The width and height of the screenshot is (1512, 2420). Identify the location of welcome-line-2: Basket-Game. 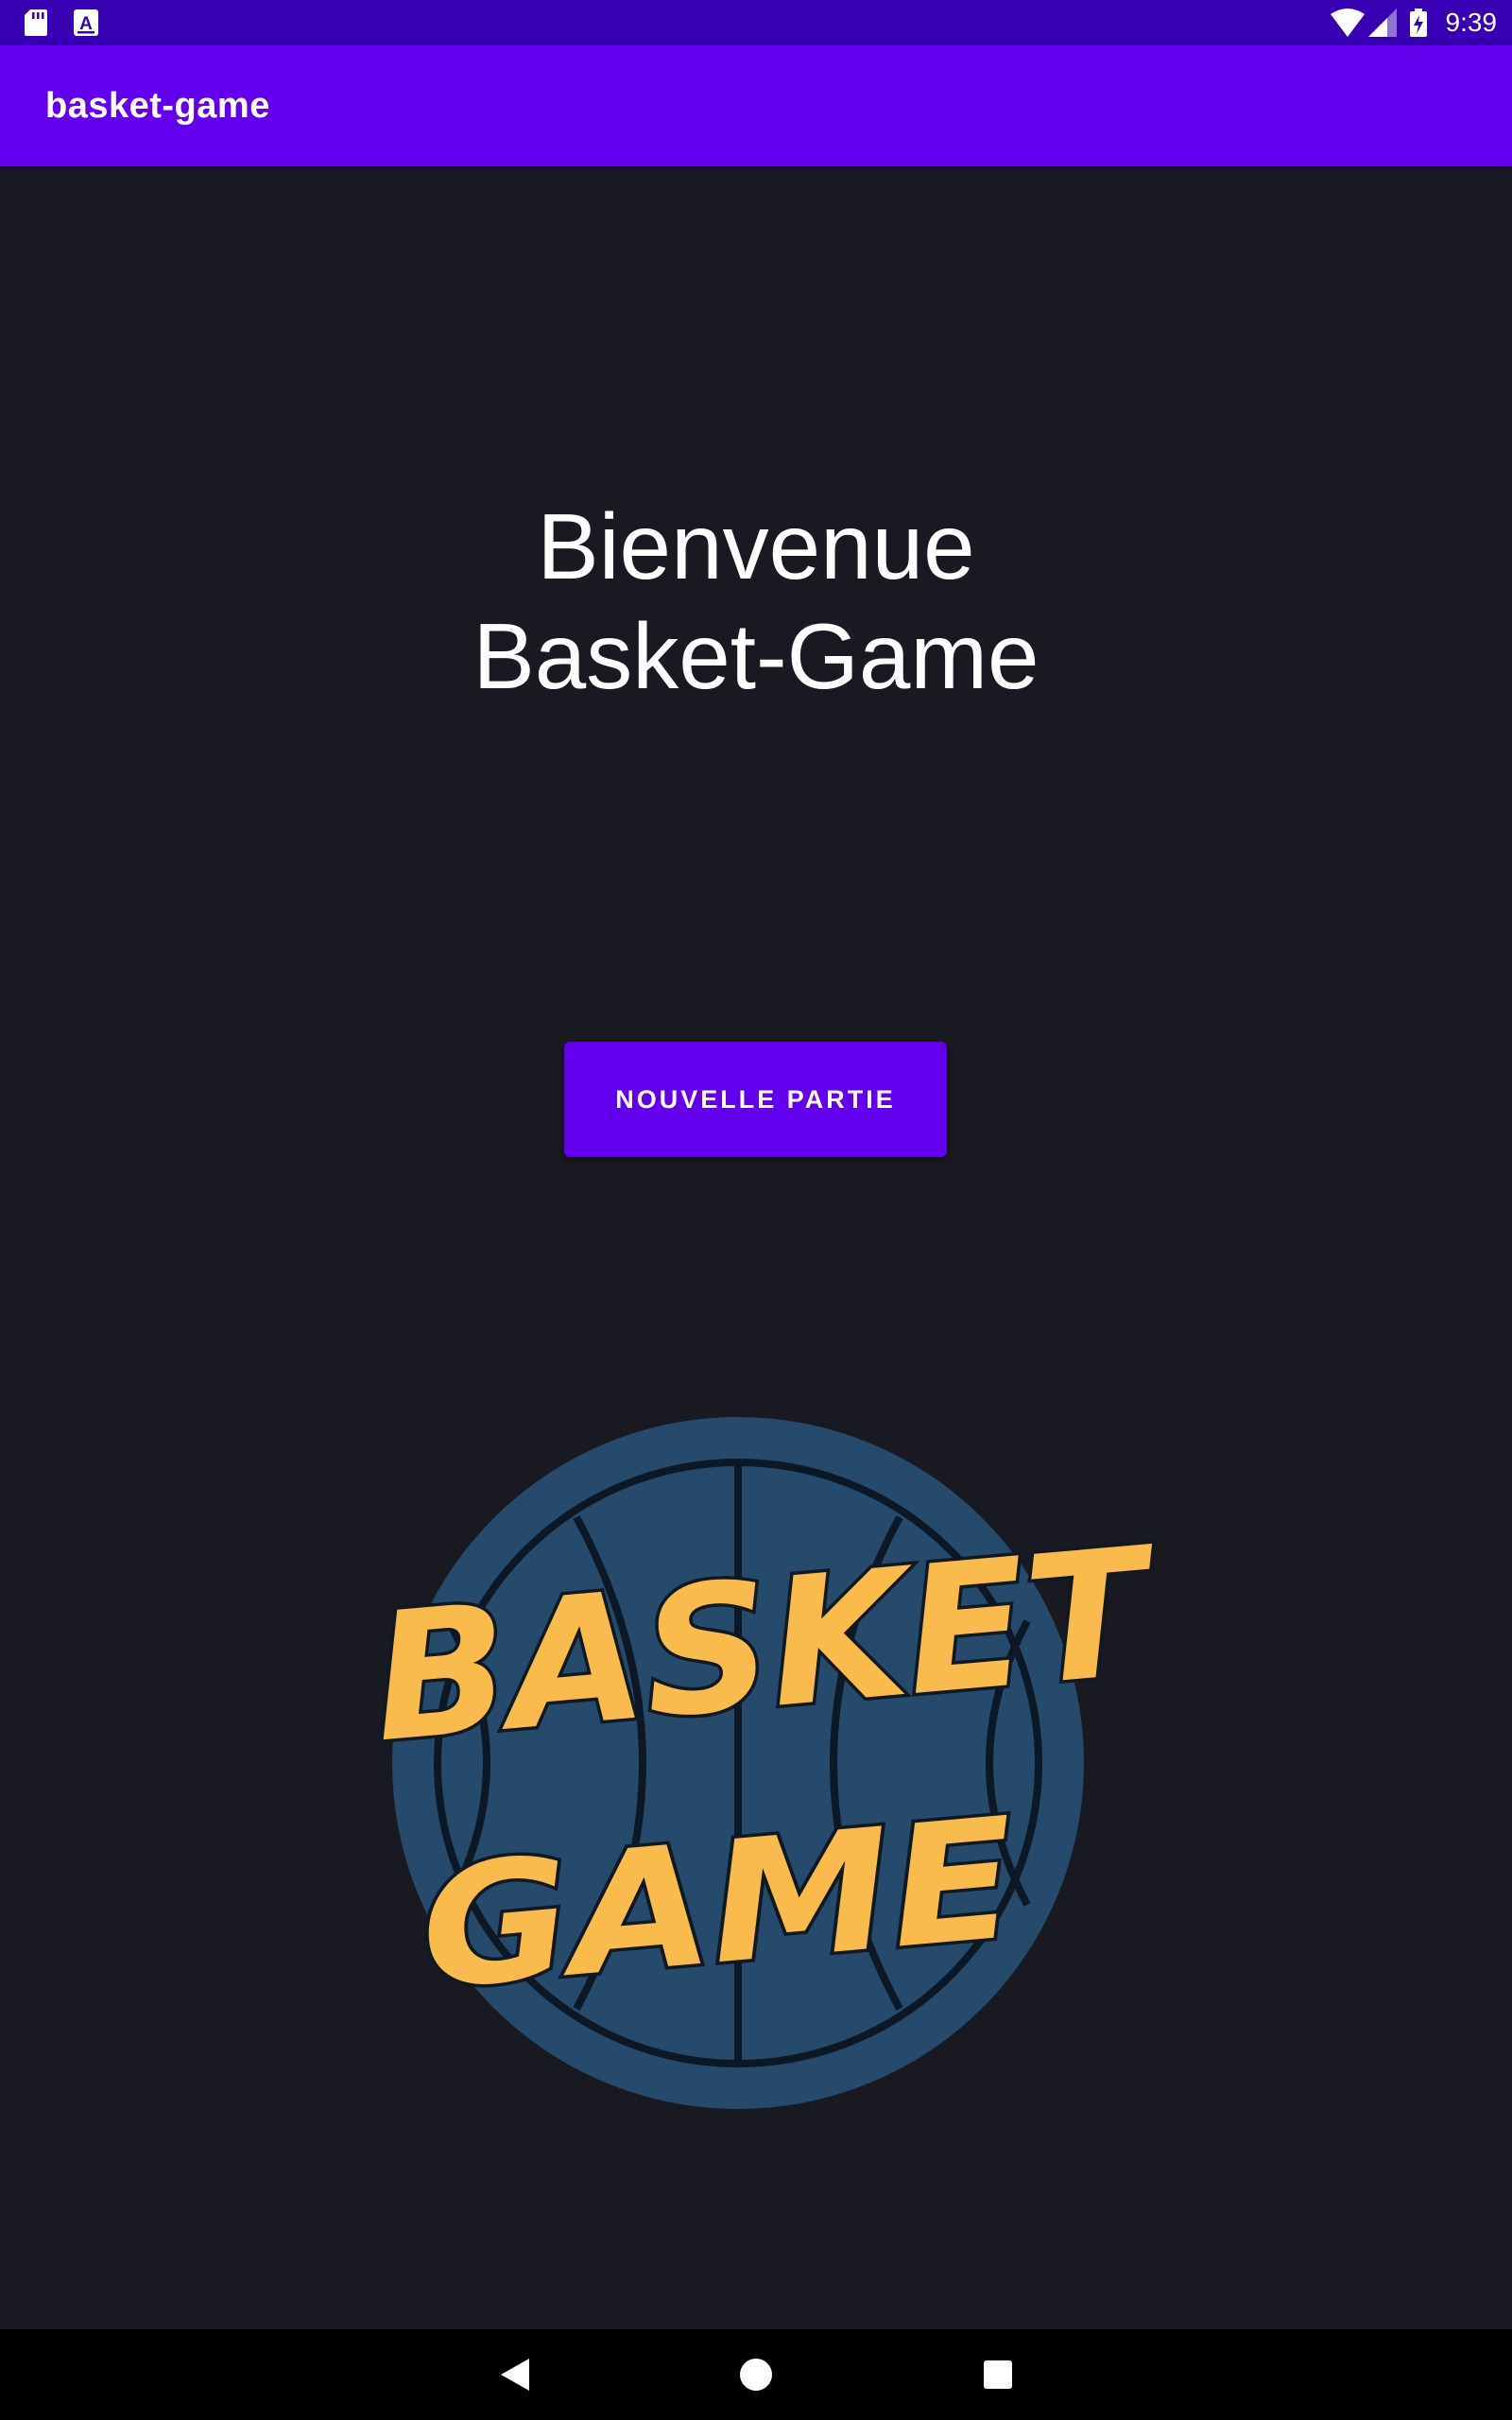
(756, 656).